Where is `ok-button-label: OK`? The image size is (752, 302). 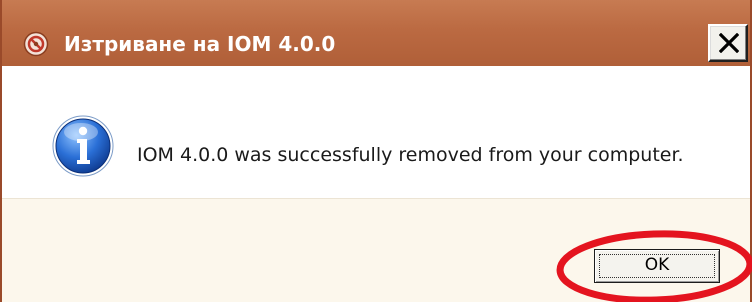
ok-button-label: OK is located at coordinates (657, 265).